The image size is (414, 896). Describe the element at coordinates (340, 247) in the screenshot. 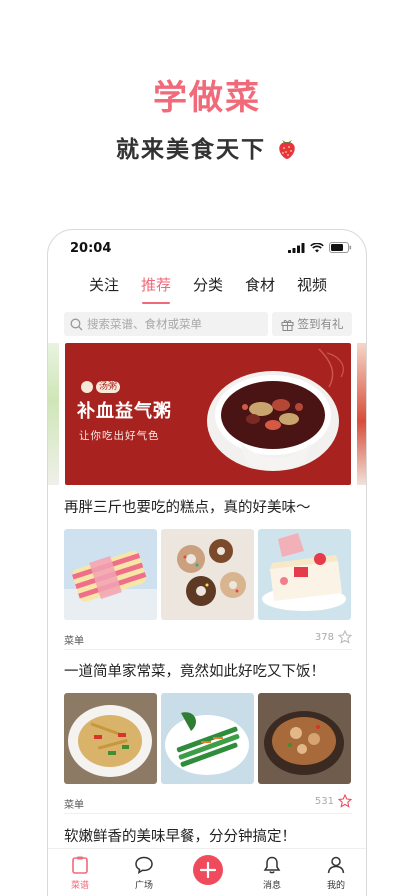

I see `battery-icon` at that location.